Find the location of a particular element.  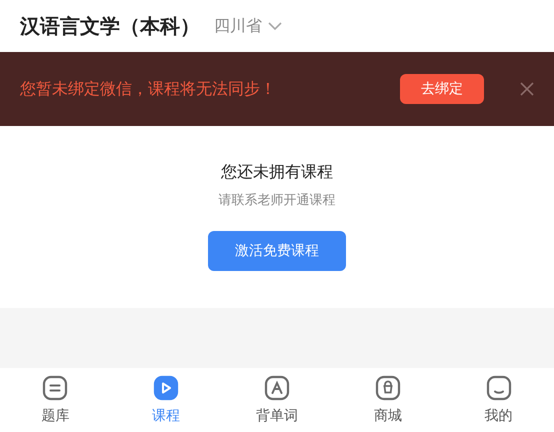

course-title: 汉语言文学（本科） is located at coordinates (110, 26).